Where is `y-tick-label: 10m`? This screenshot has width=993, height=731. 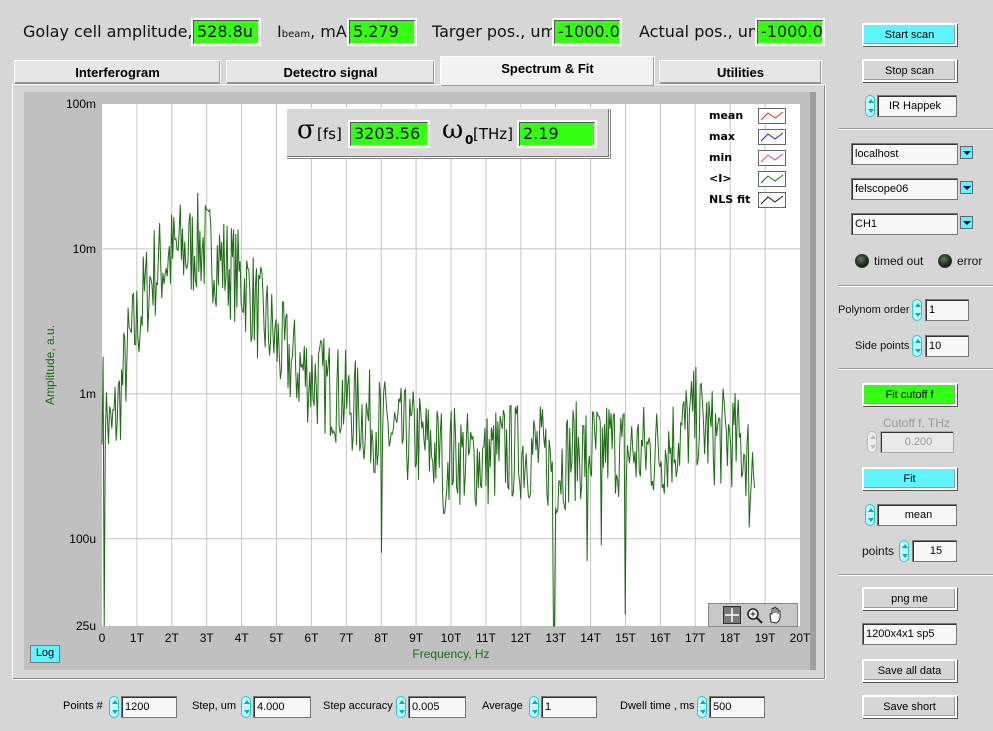
y-tick-label: 10m is located at coordinates (84, 249).